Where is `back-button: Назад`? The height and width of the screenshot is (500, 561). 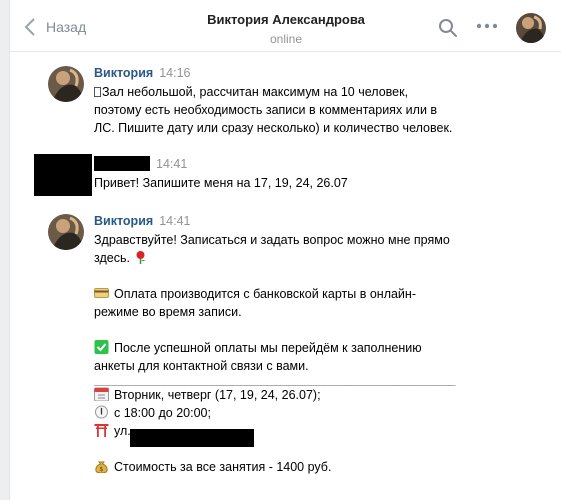
back-button: Назад is located at coordinates (55, 27).